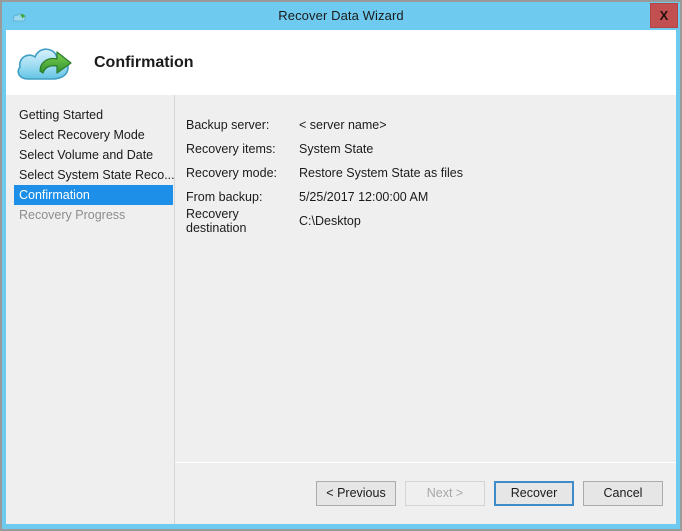  I want to click on detail-row-recovery-items: Recovery items: System State, so click(431, 149).